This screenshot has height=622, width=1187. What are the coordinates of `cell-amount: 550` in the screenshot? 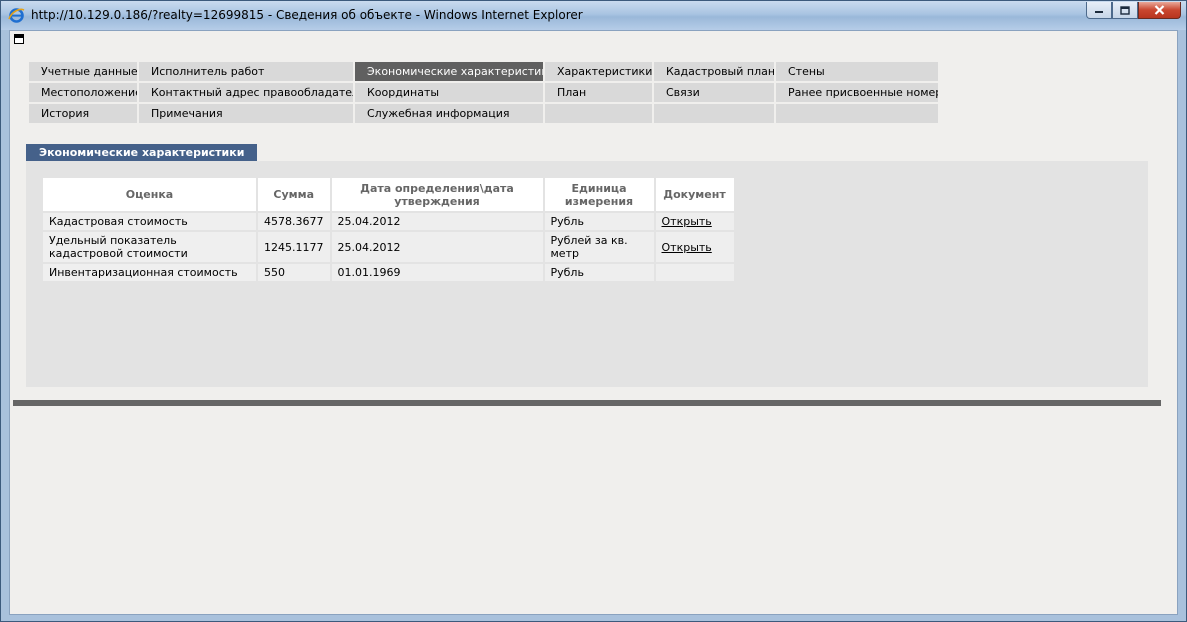 It's located at (294, 272).